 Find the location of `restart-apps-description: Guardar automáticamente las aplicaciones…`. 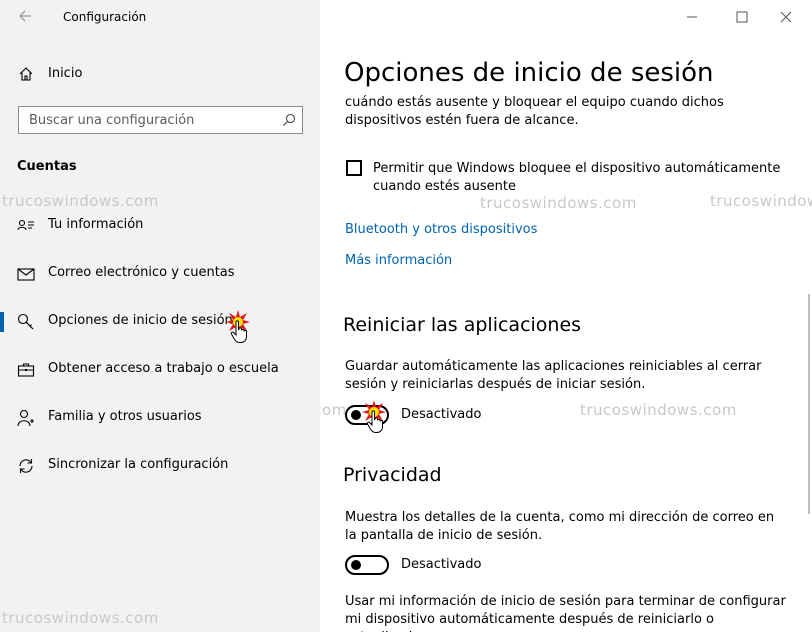

restart-apps-description: Guardar automáticamente las aplicaciones… is located at coordinates (553, 375).